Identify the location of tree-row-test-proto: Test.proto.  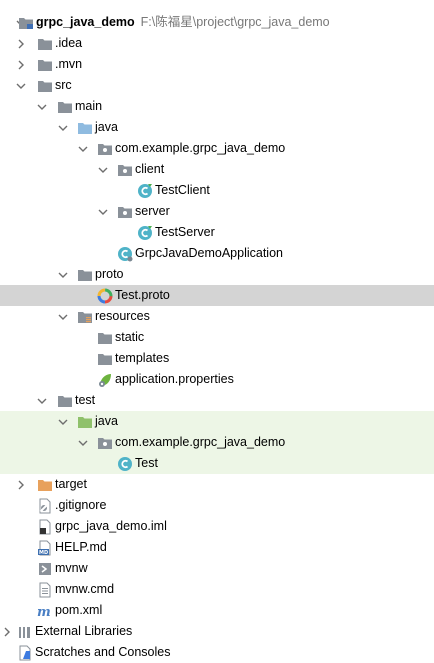
(217, 295).